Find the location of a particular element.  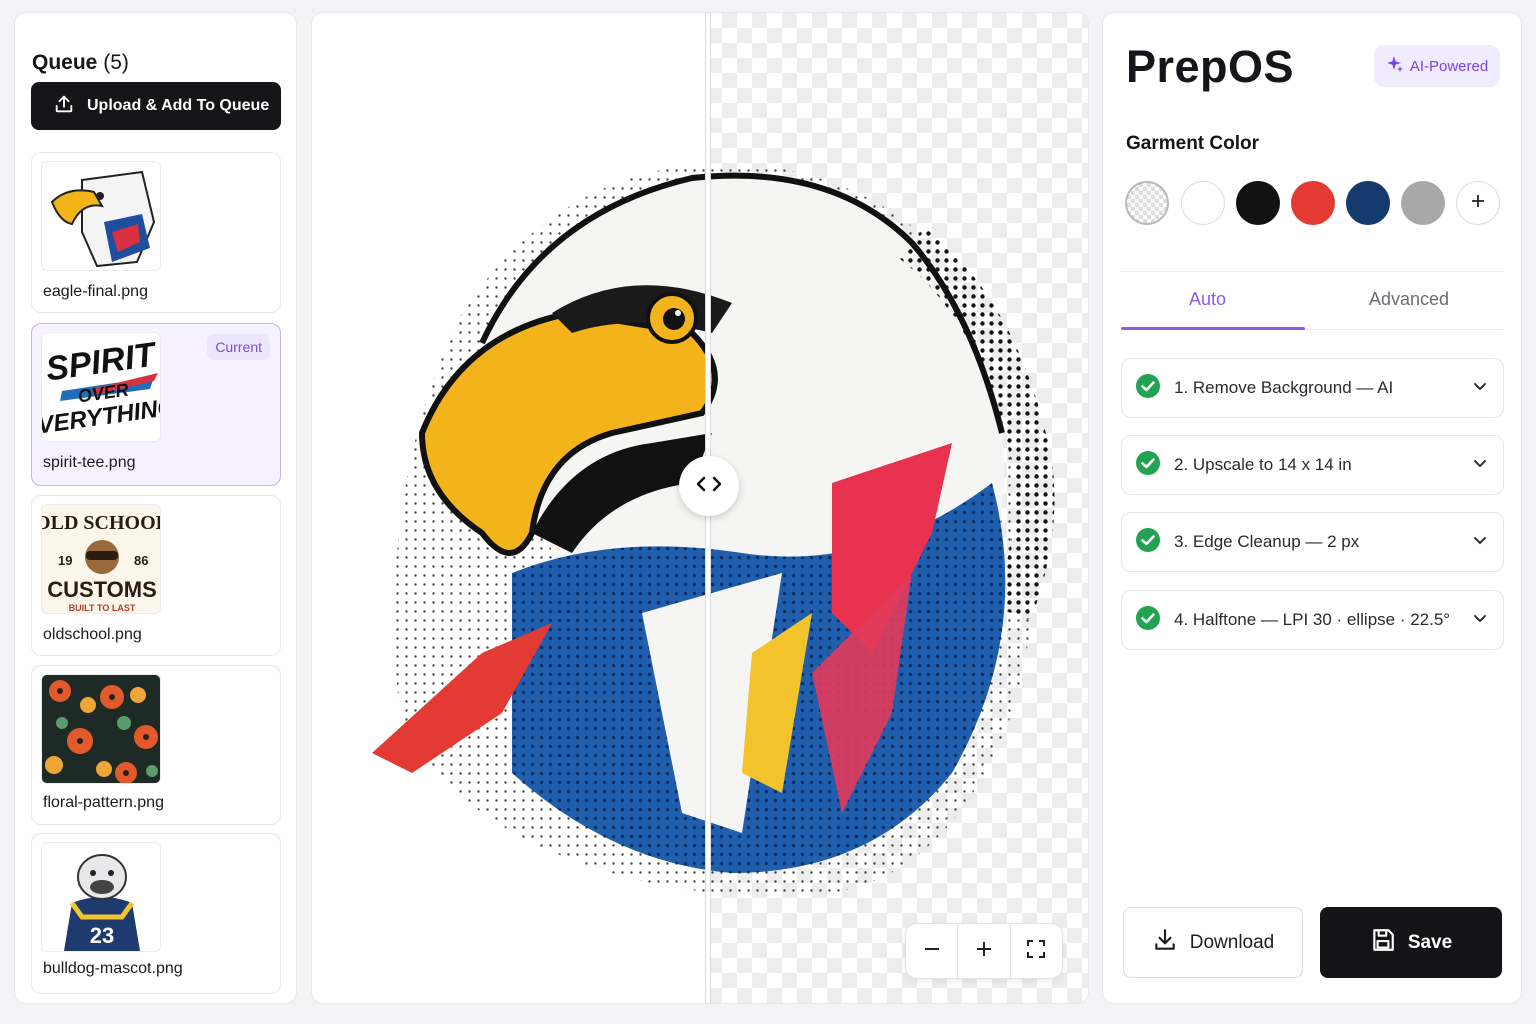

step-halftone: 4. Halftone — LPI 30 · ellipse · 22.5° is located at coordinates (1312, 620).